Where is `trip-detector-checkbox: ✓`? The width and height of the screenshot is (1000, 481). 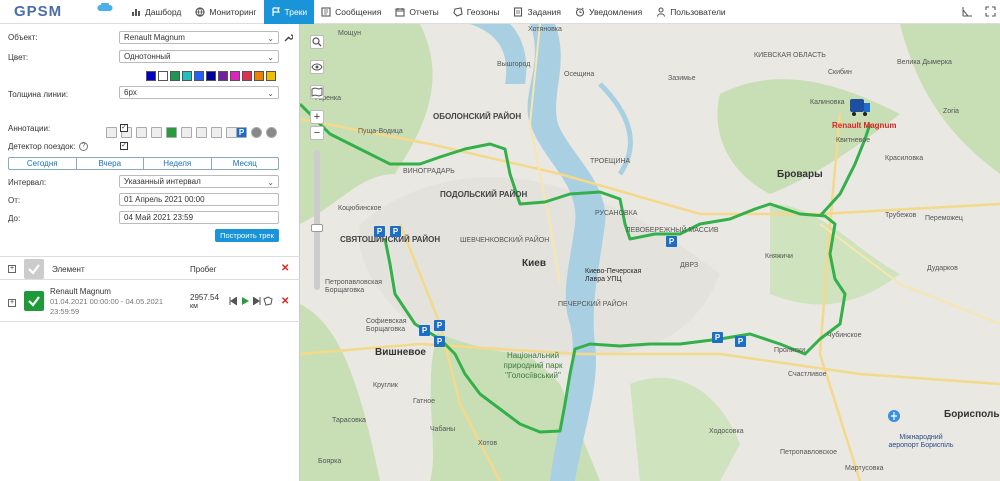
trip-detector-checkbox: ✓ is located at coordinates (124, 146).